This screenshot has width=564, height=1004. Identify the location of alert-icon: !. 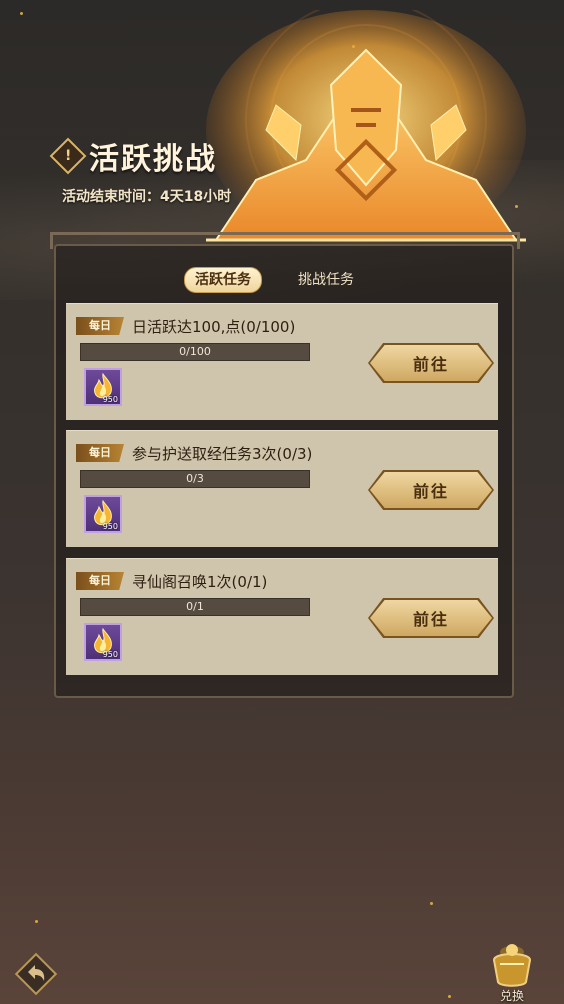
(68, 156).